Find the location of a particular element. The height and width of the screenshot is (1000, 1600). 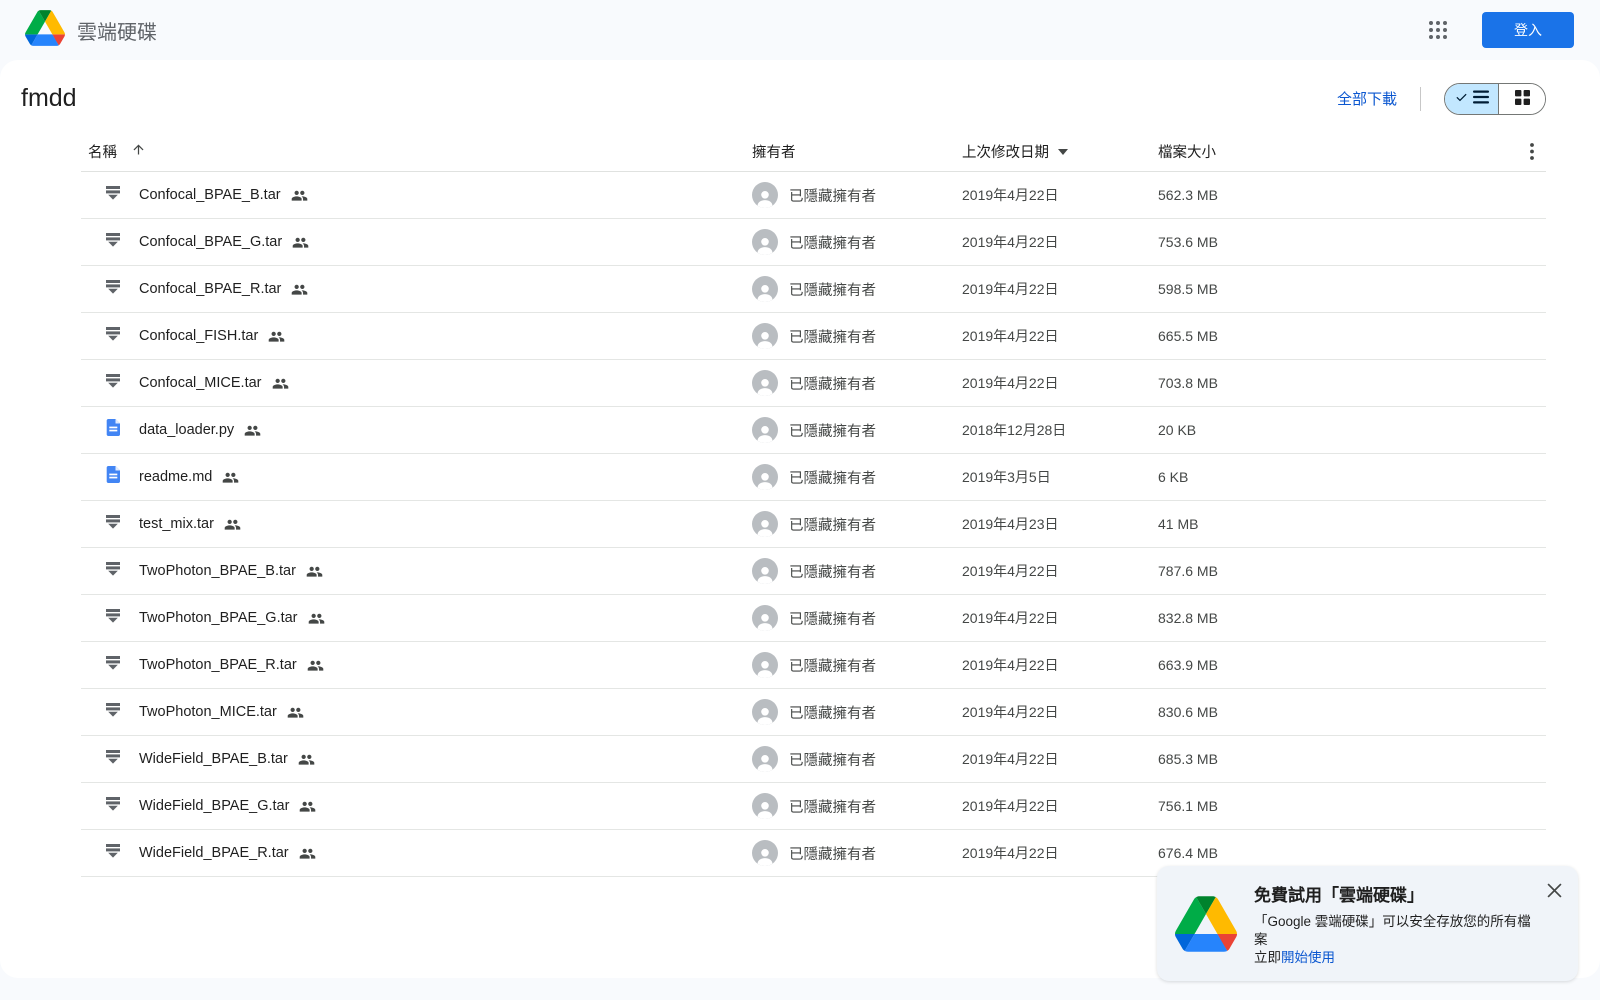

file-size: 685.3 MB is located at coordinates (1188, 759).